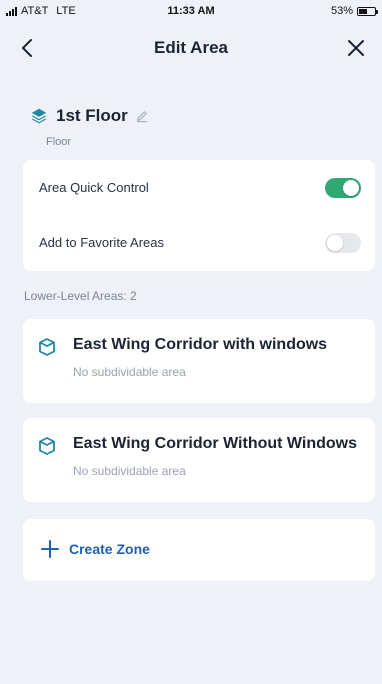 This screenshot has height=684, width=382. What do you see at coordinates (356, 48) in the screenshot?
I see `close-icon` at bounding box center [356, 48].